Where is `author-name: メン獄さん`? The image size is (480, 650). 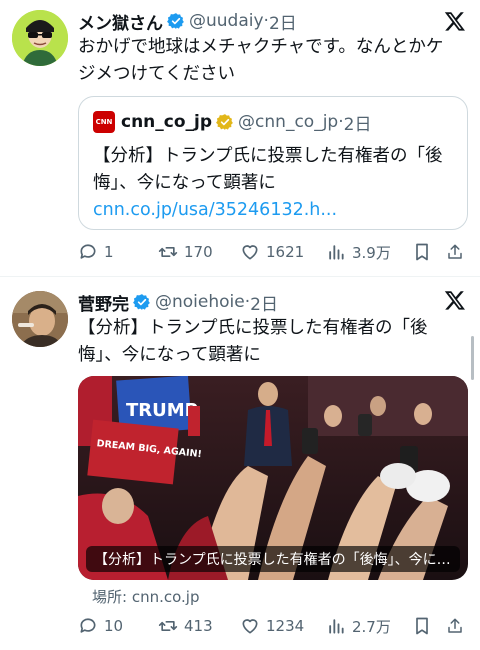
author-name: メン獄さん is located at coordinates (120, 21).